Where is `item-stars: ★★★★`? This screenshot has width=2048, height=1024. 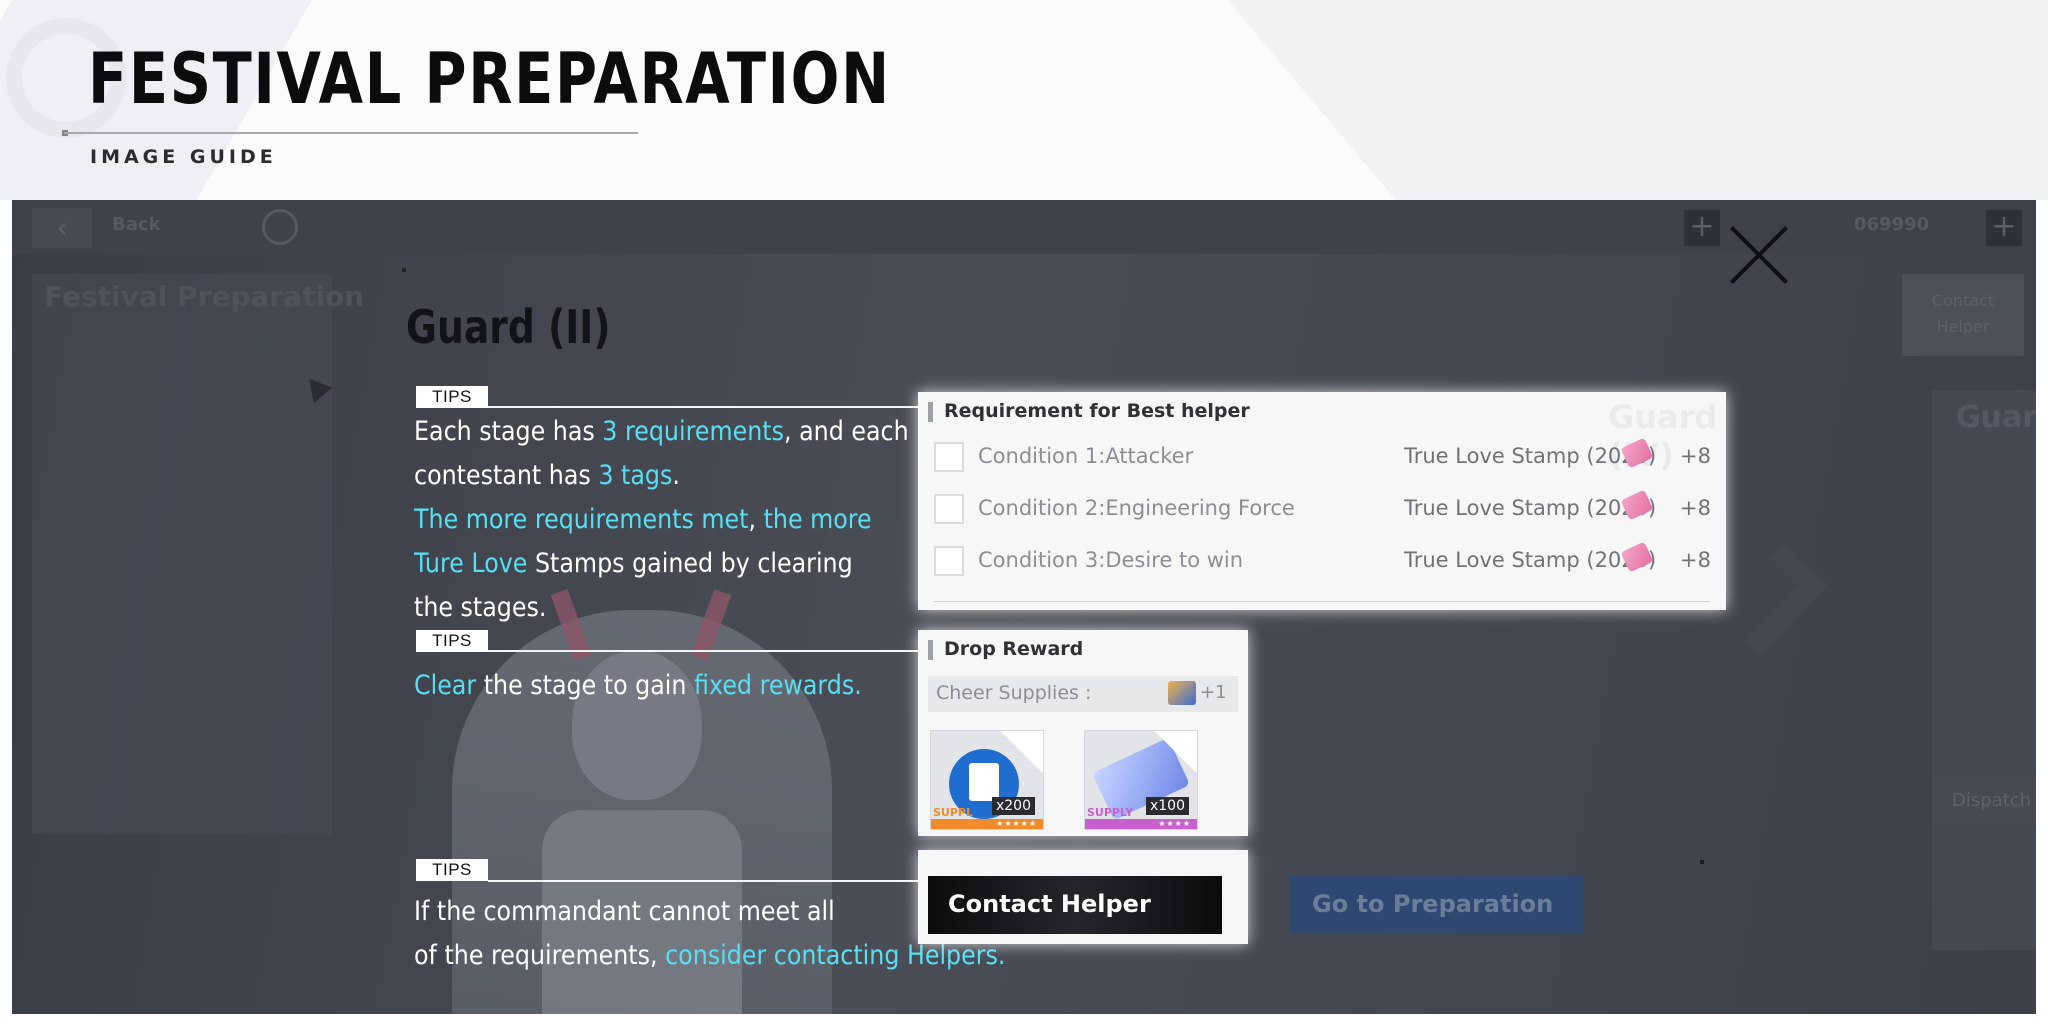
item-stars: ★★★★ is located at coordinates (1174, 823).